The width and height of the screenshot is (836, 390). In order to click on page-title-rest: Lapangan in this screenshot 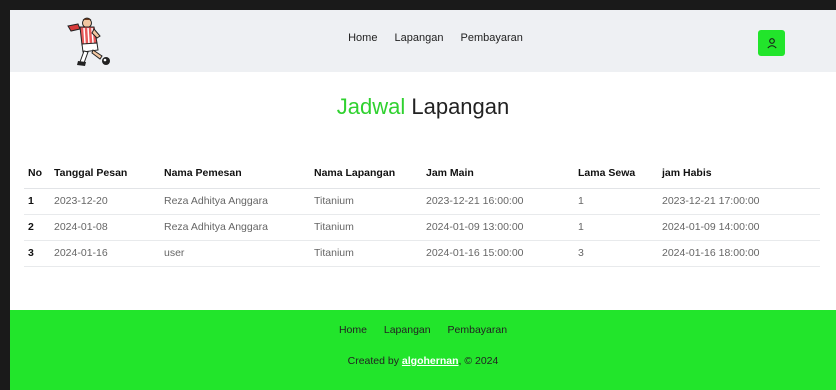, I will do `click(460, 106)`.